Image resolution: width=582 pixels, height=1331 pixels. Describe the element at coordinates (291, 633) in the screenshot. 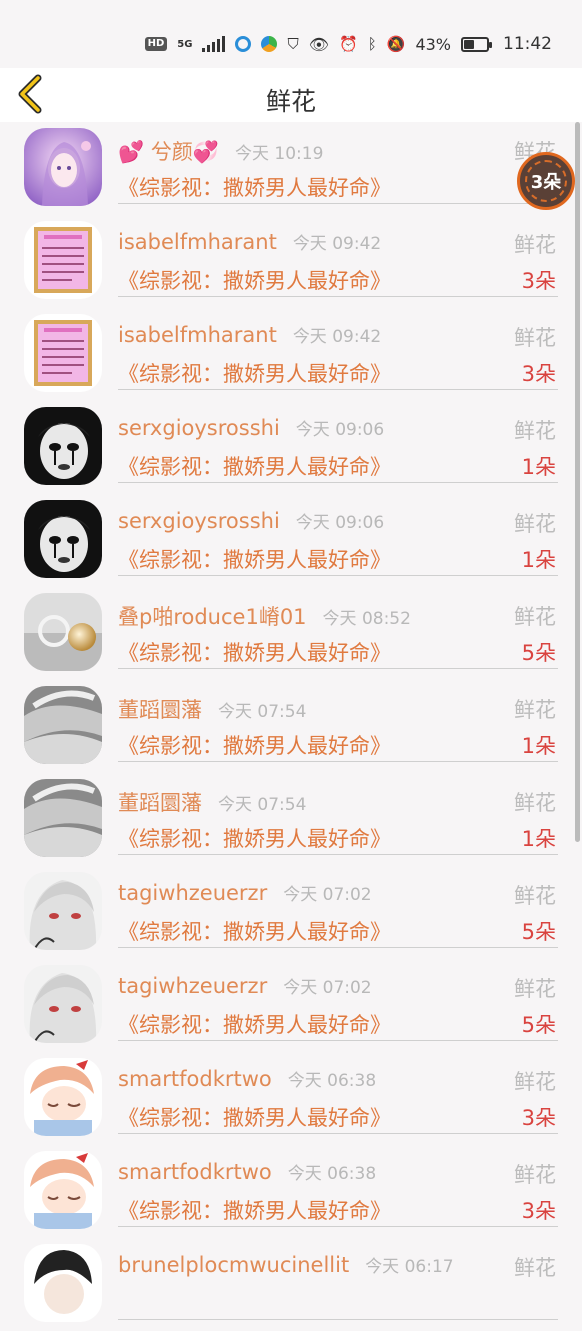

I see `list-item: 叠p啪roduce1嵴01 今天 08:52 鲜花 《综影视：撒娇男人最好命》 5朵` at that location.